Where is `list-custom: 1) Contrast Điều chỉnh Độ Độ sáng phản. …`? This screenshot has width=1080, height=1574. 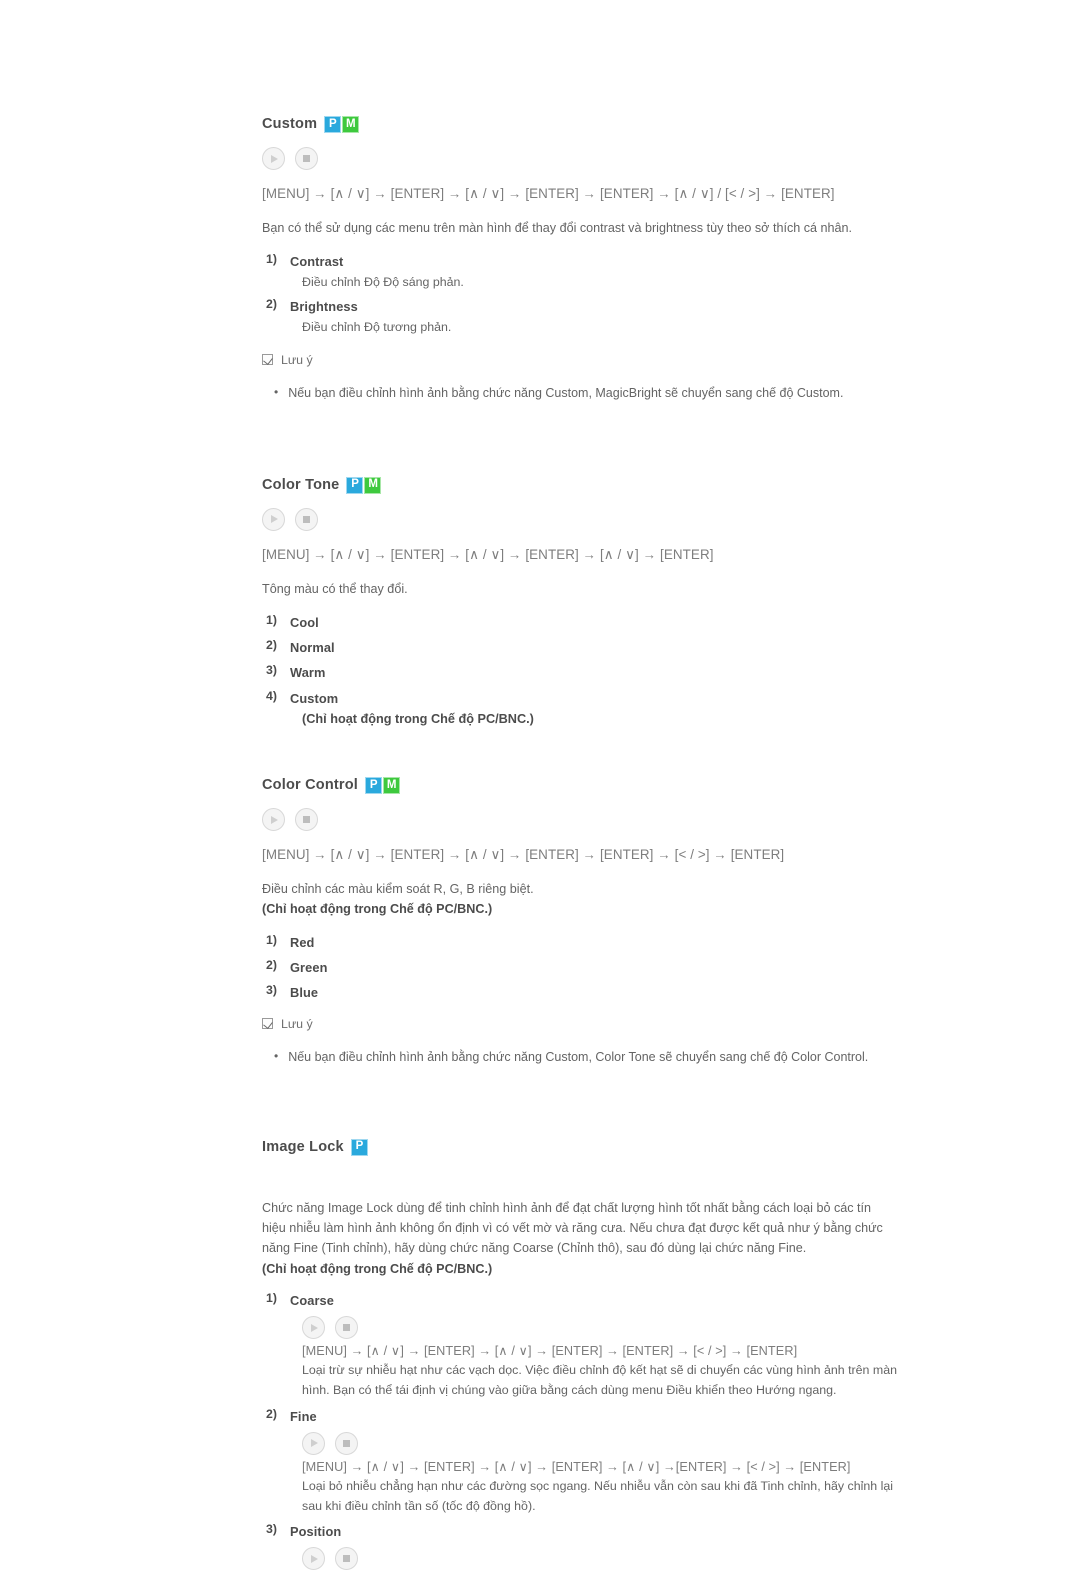 list-custom: 1) Contrast Điều chỉnh Độ Độ sáng phản. … is located at coordinates (582, 294).